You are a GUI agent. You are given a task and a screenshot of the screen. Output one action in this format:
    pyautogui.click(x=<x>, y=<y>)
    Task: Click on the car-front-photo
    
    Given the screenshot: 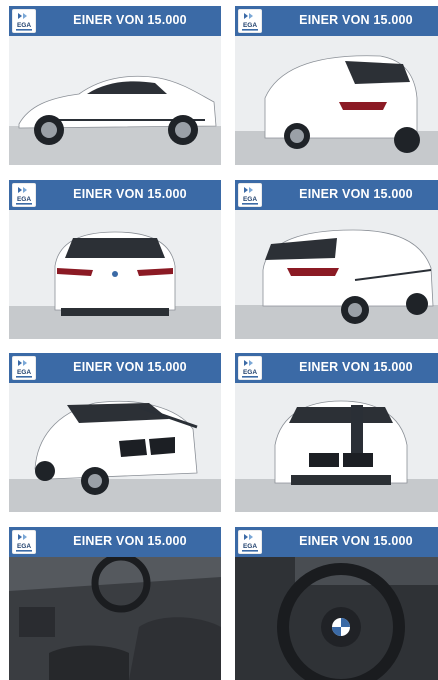 What is the action you would take?
    pyautogui.click(x=336, y=447)
    